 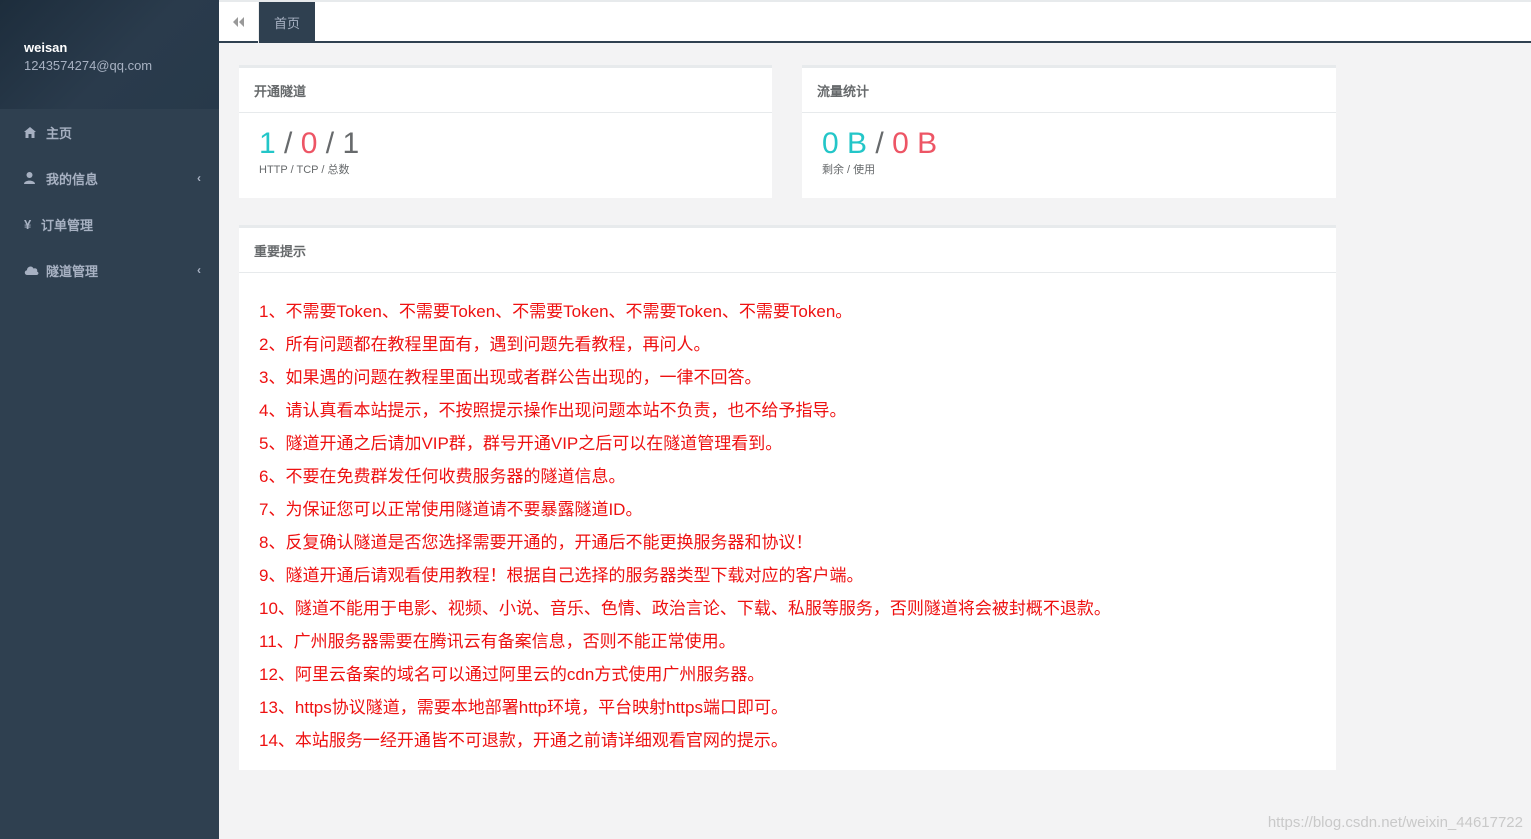 I want to click on sidebar-item-label: 订单管理, so click(x=67, y=225).